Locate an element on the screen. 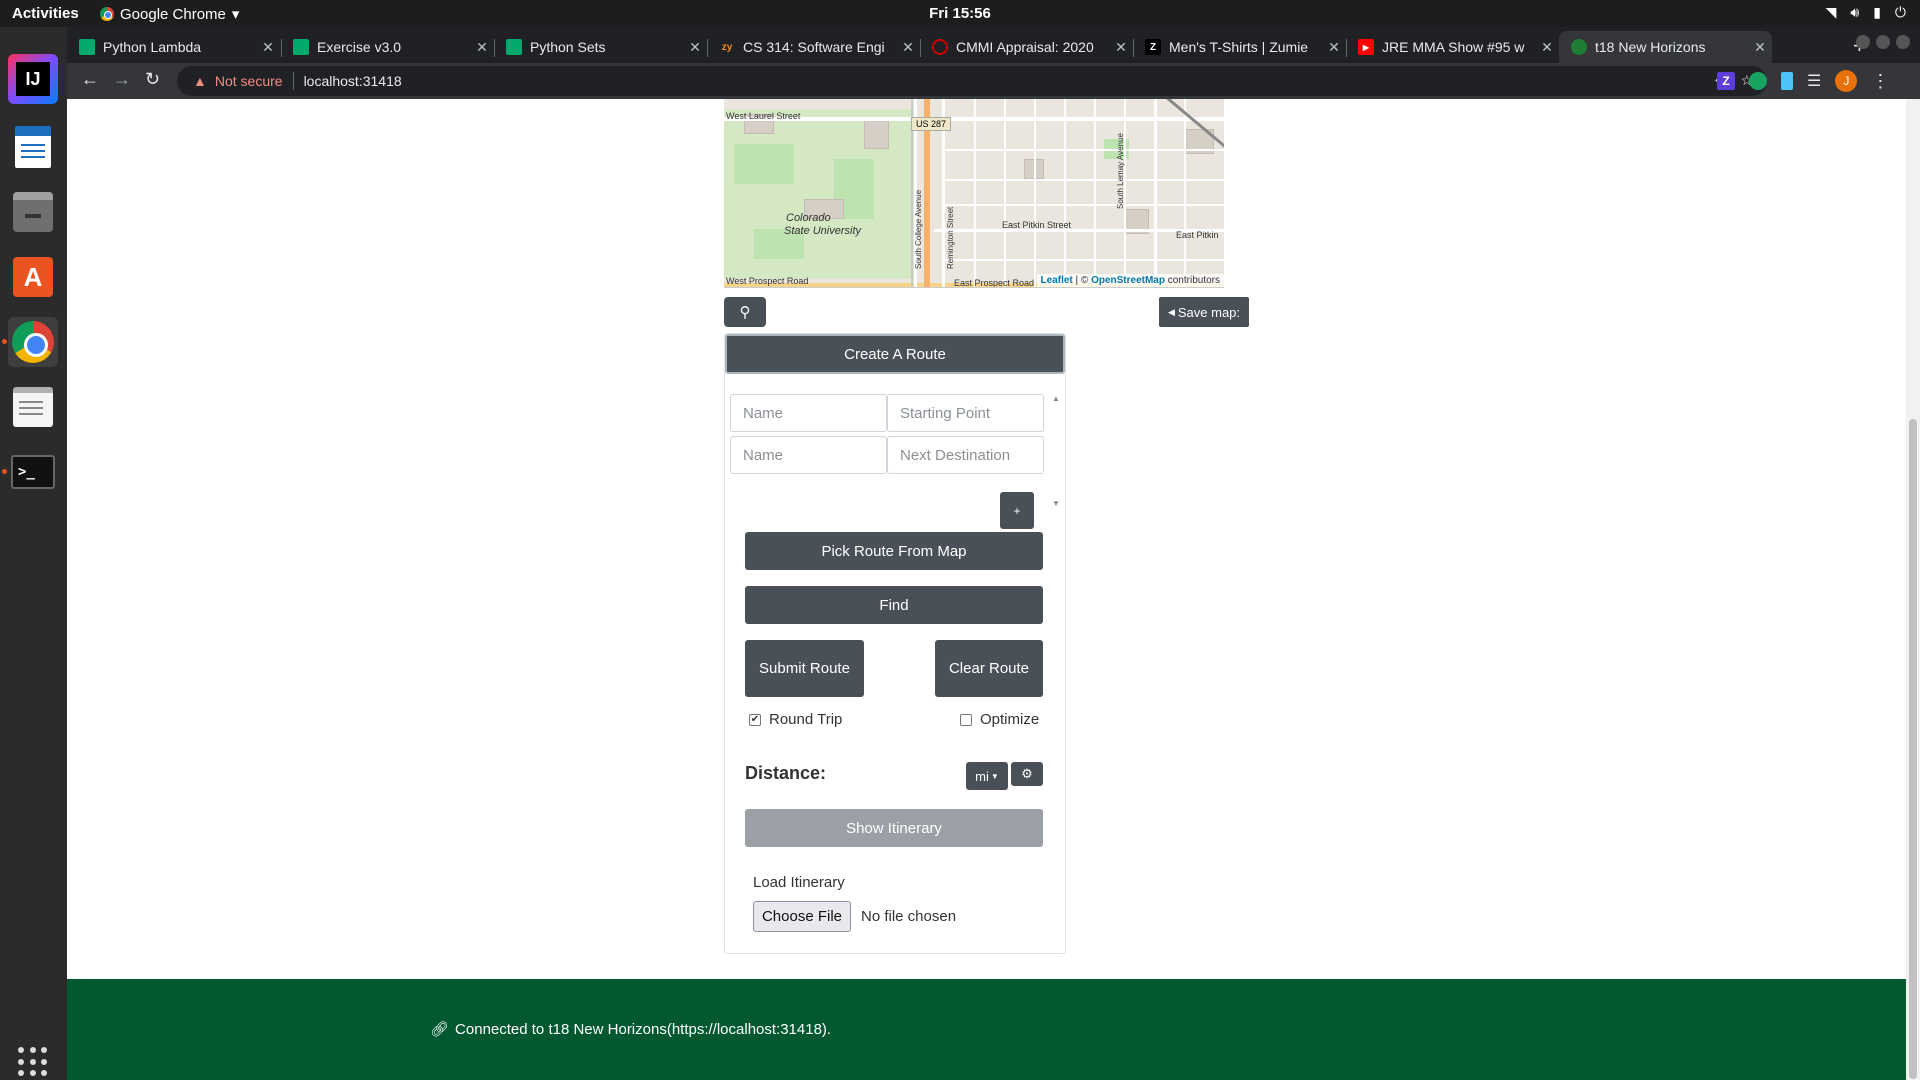 The height and width of the screenshot is (1080, 1920). dock-writer is located at coordinates (33, 147).